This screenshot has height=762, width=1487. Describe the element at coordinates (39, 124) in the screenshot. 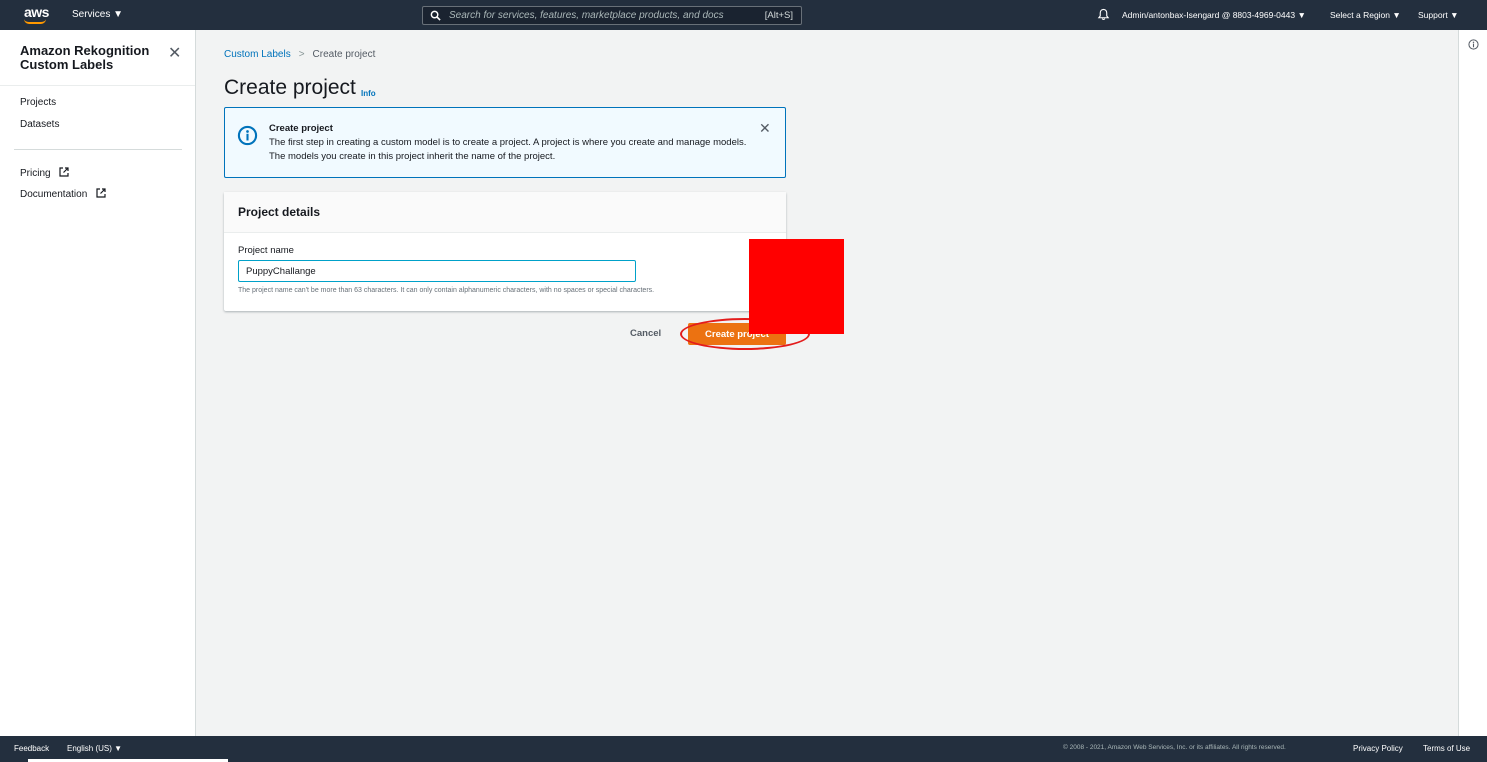

I see `sidebar-item-datasets: Datasets` at that location.